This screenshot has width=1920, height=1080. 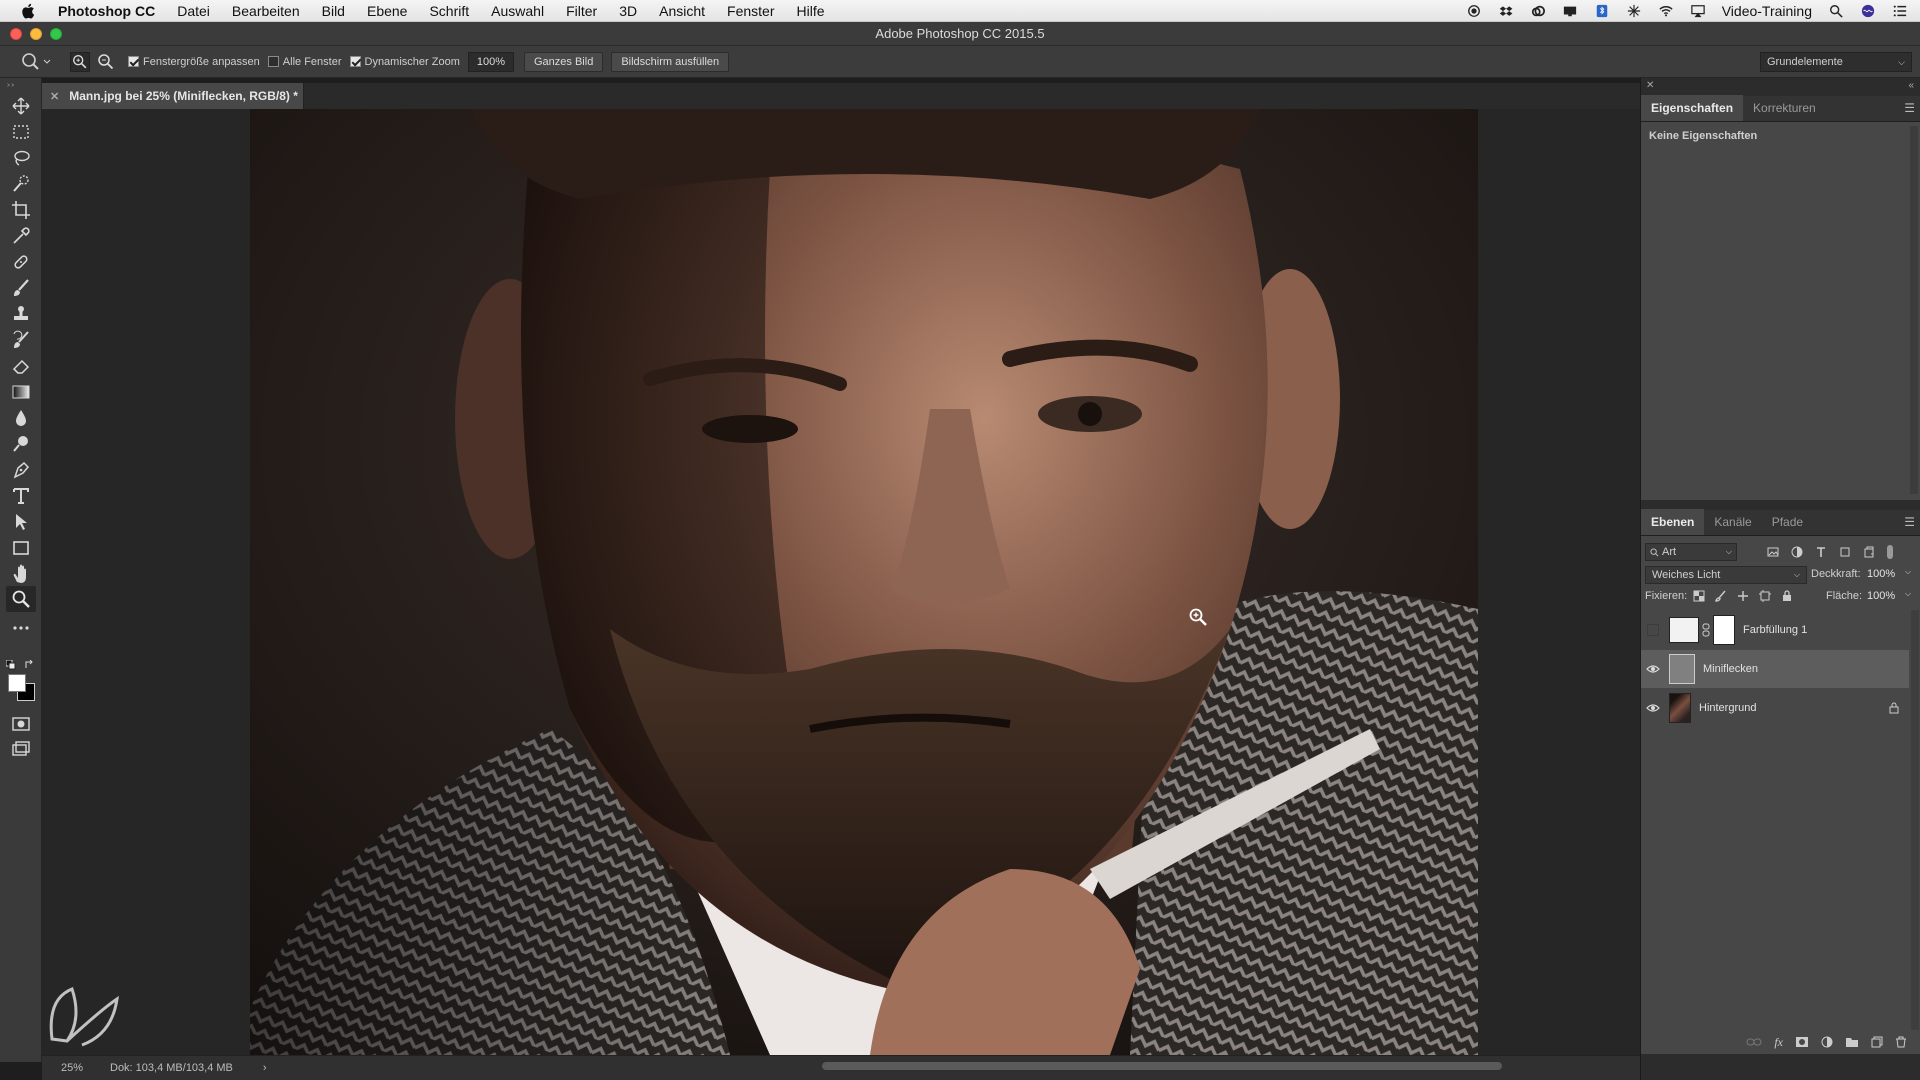 I want to click on swap-colors-icon, so click(x=29, y=665).